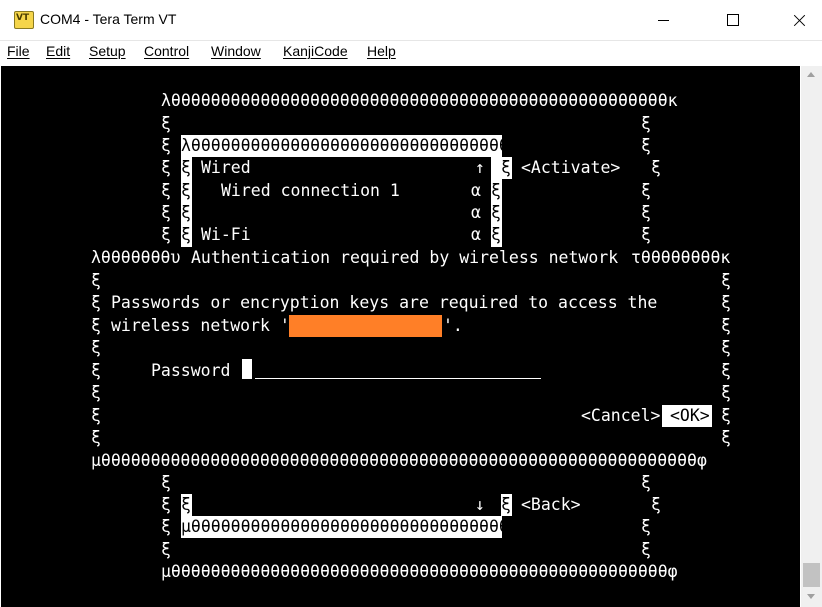 The image size is (822, 607). Describe the element at coordinates (18, 51) in the screenshot. I see `menu-file: File` at that location.